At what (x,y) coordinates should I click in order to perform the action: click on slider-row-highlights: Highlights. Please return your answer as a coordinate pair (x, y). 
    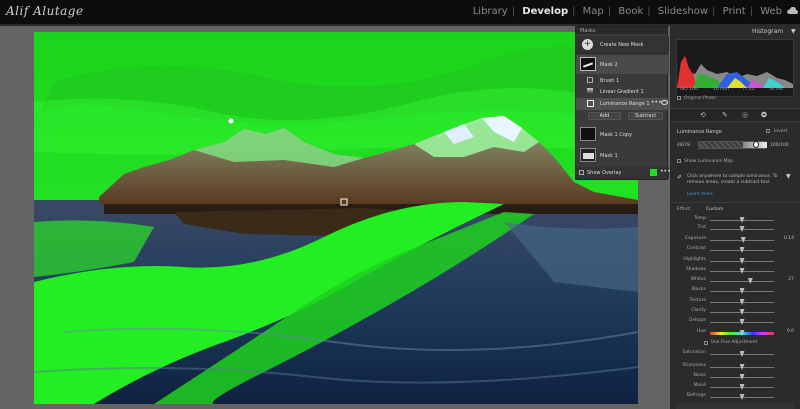
    Looking at the image, I should click on (735, 261).